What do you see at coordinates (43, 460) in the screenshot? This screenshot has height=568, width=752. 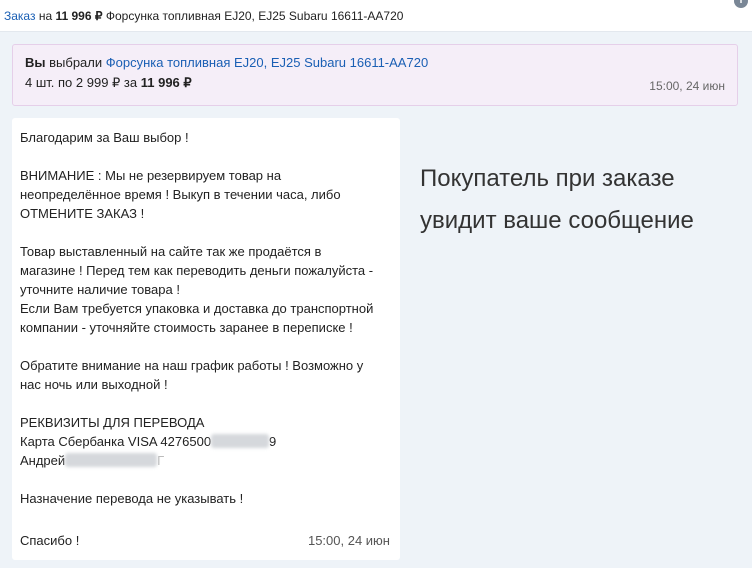 I see `name-prefix: Андрей` at bounding box center [43, 460].